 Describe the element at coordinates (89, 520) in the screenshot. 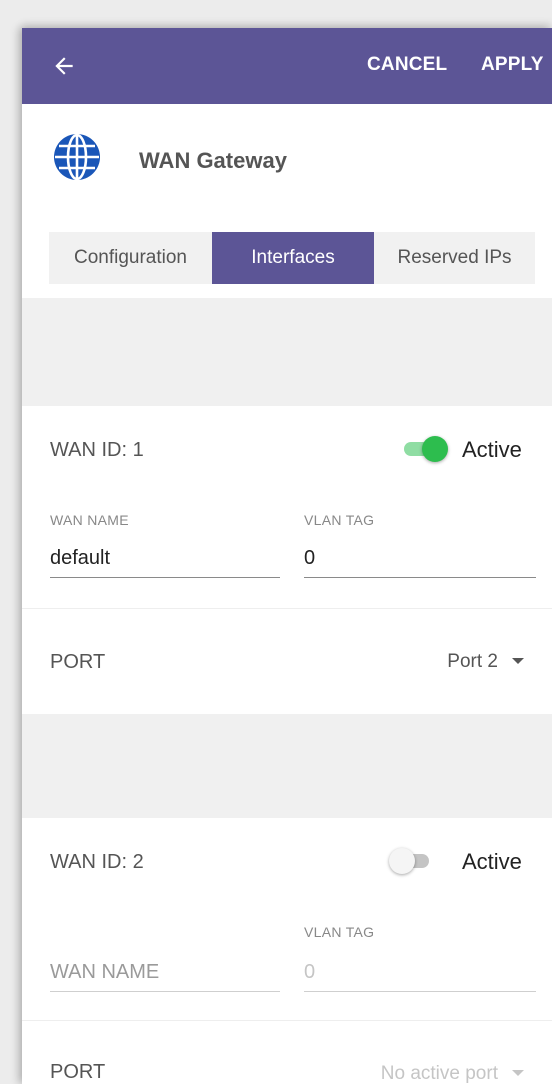

I see `wan-name-label: WAN NAME` at that location.